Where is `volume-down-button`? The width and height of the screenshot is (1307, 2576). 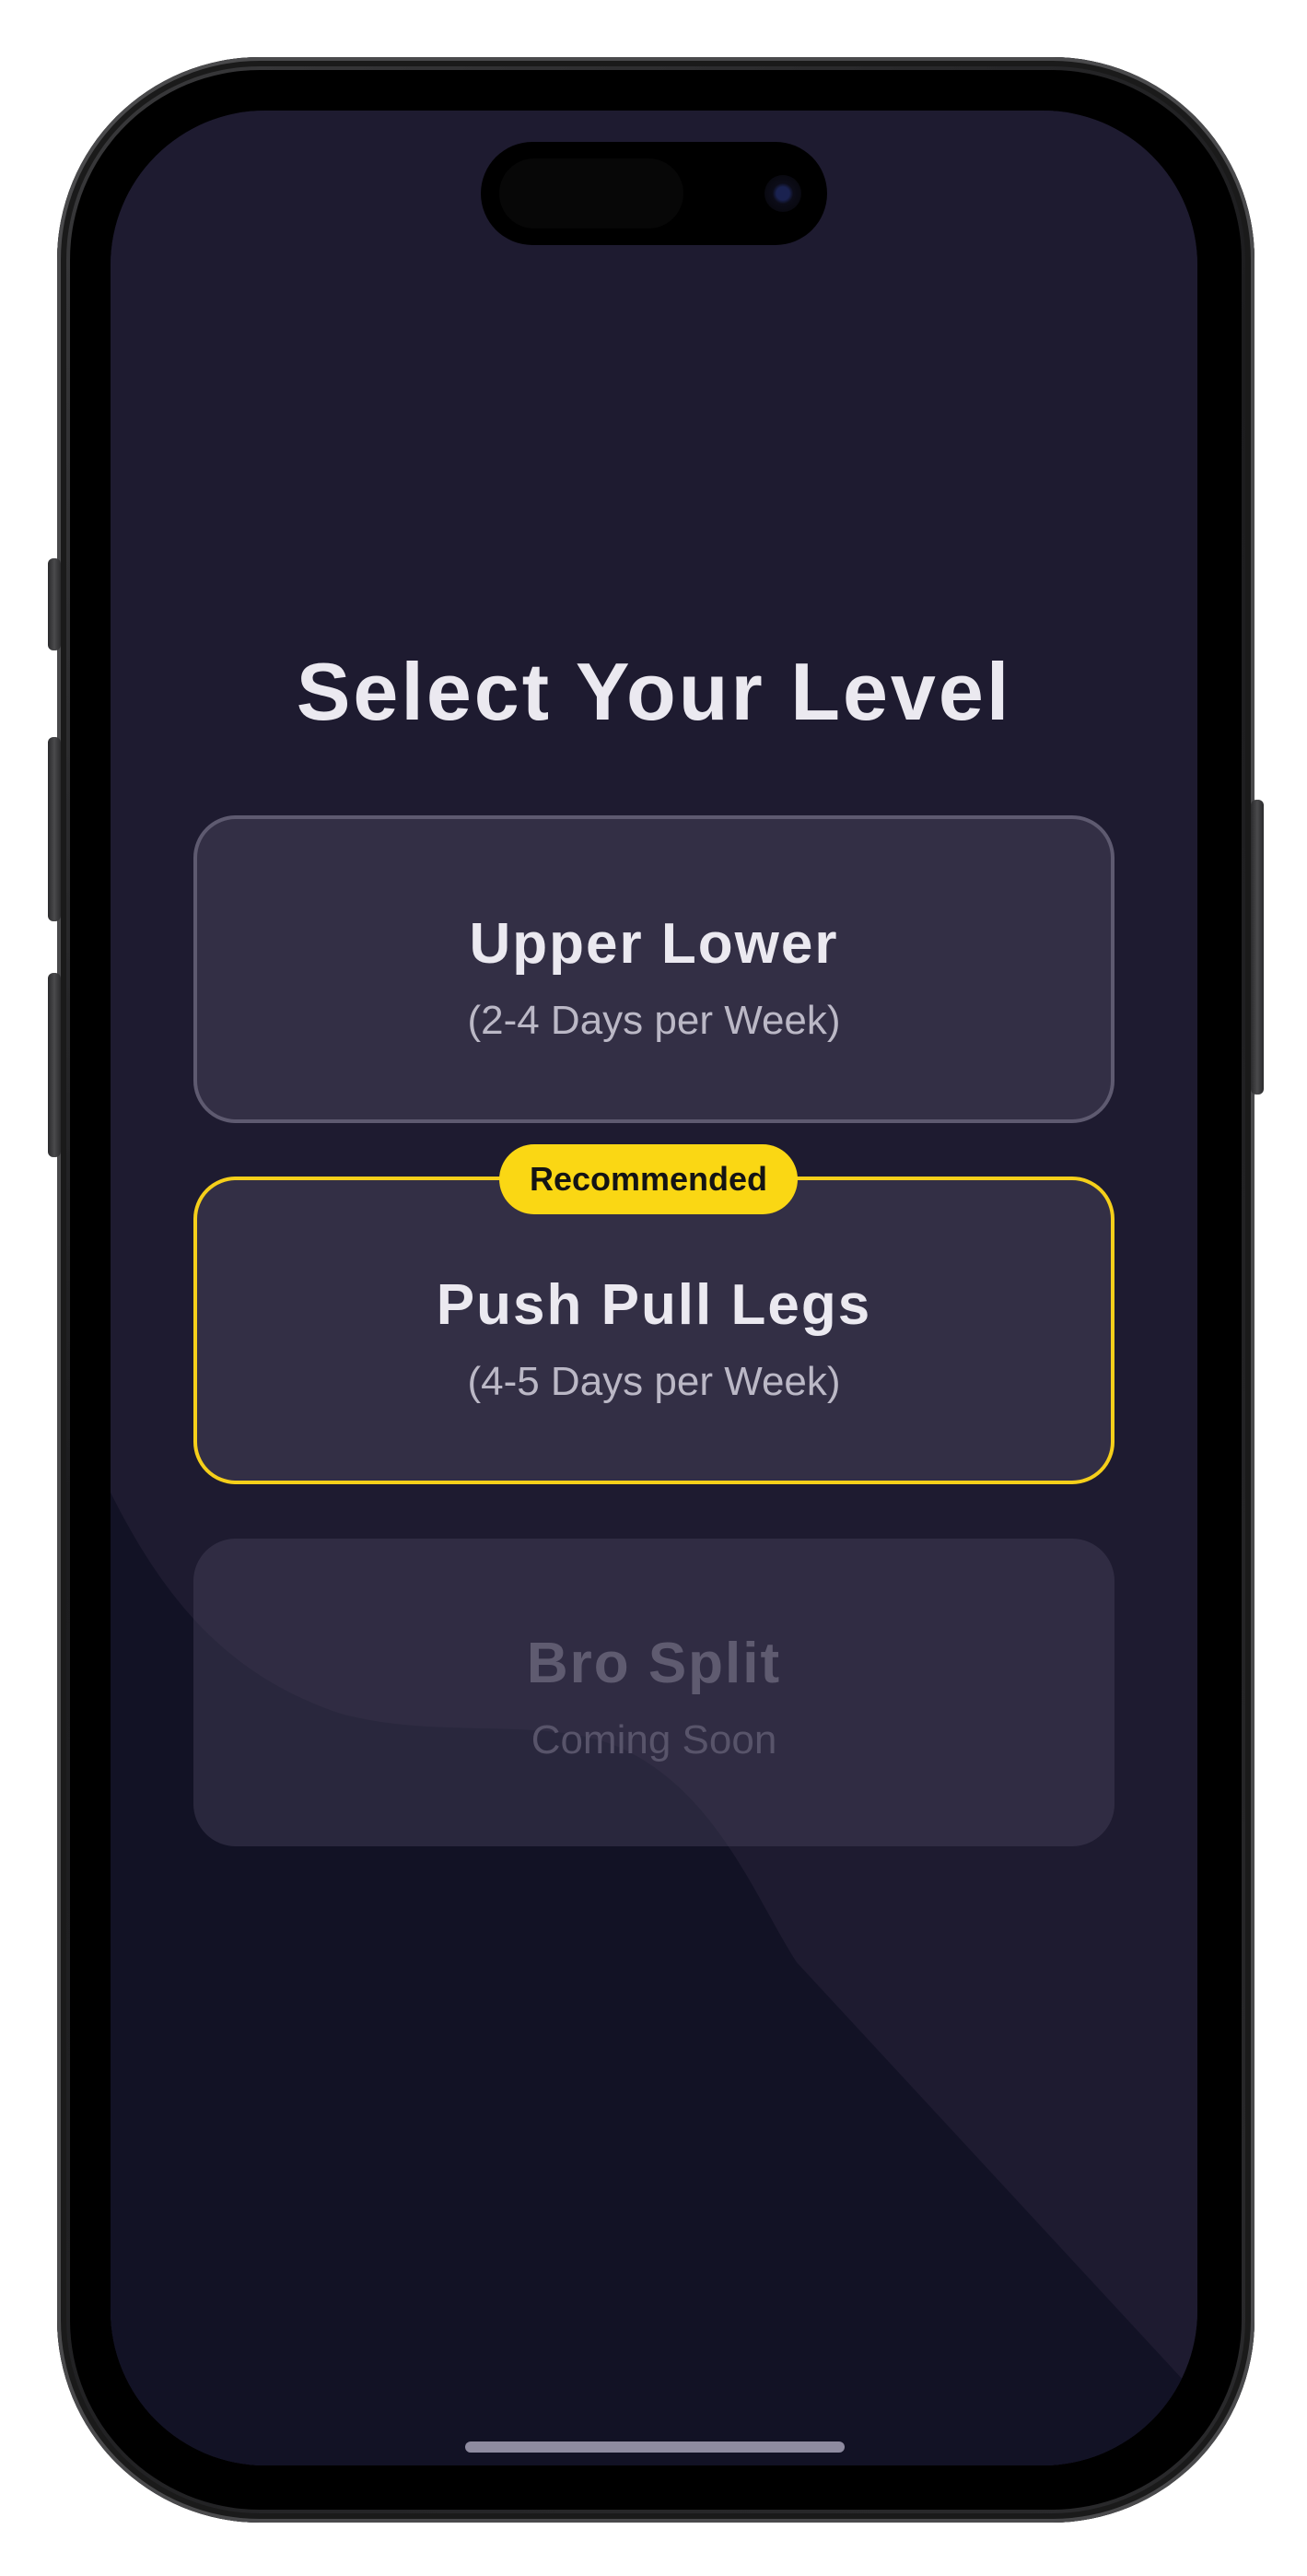
volume-down-button is located at coordinates (54, 1065).